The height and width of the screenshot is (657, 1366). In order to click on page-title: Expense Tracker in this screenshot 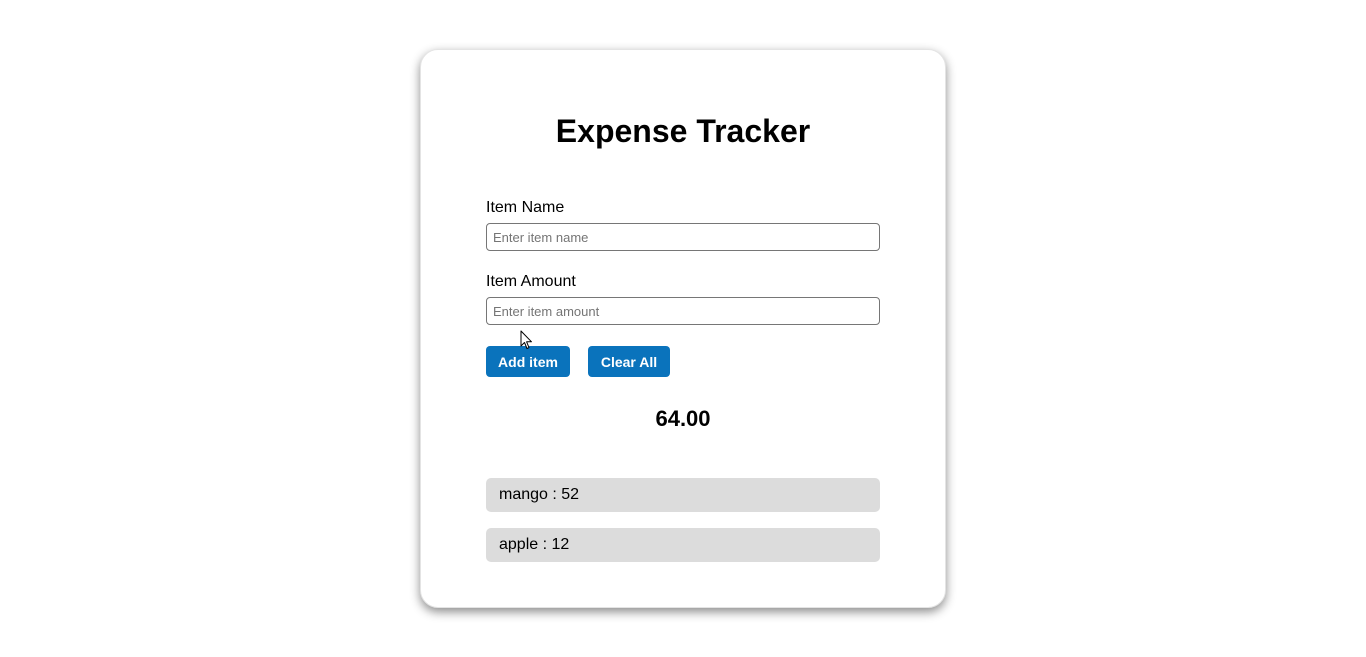, I will do `click(683, 131)`.